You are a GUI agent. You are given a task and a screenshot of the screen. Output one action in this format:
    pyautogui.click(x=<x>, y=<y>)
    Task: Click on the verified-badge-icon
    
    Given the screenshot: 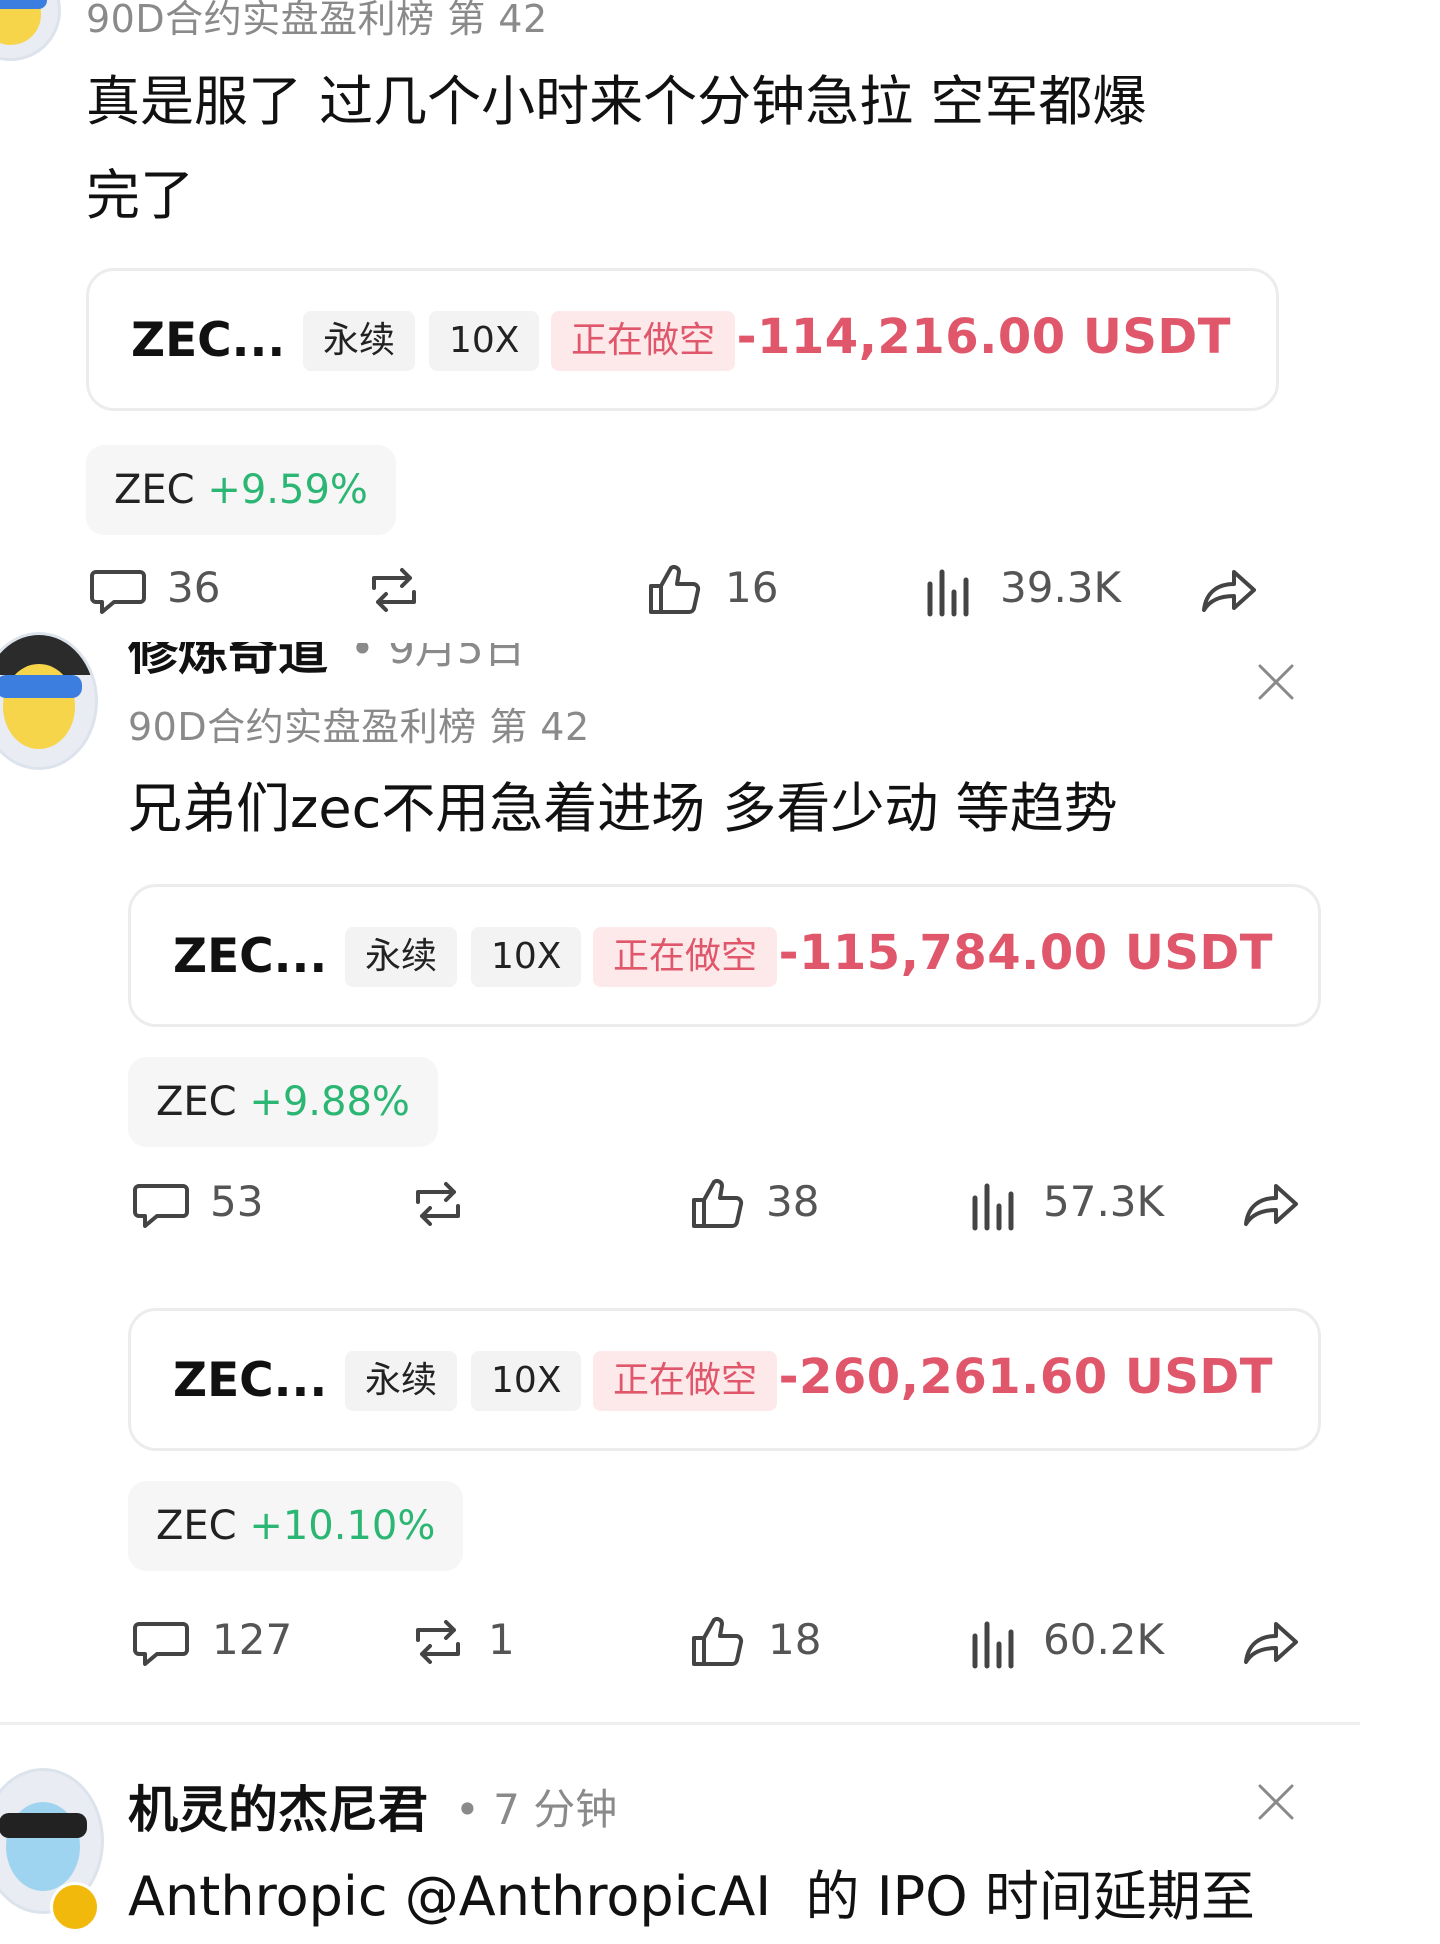 What is the action you would take?
    pyautogui.click(x=75, y=1907)
    